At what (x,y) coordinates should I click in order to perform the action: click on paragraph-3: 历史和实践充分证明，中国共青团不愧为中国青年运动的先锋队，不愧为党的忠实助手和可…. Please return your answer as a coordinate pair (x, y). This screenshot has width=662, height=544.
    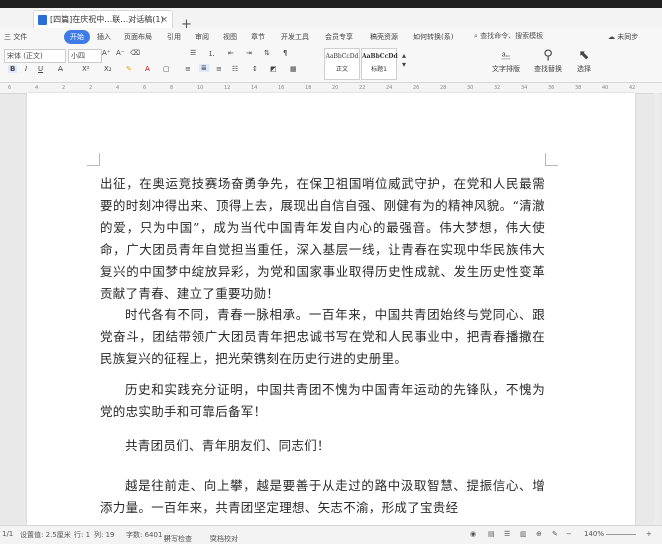
    Looking at the image, I should click on (322, 401).